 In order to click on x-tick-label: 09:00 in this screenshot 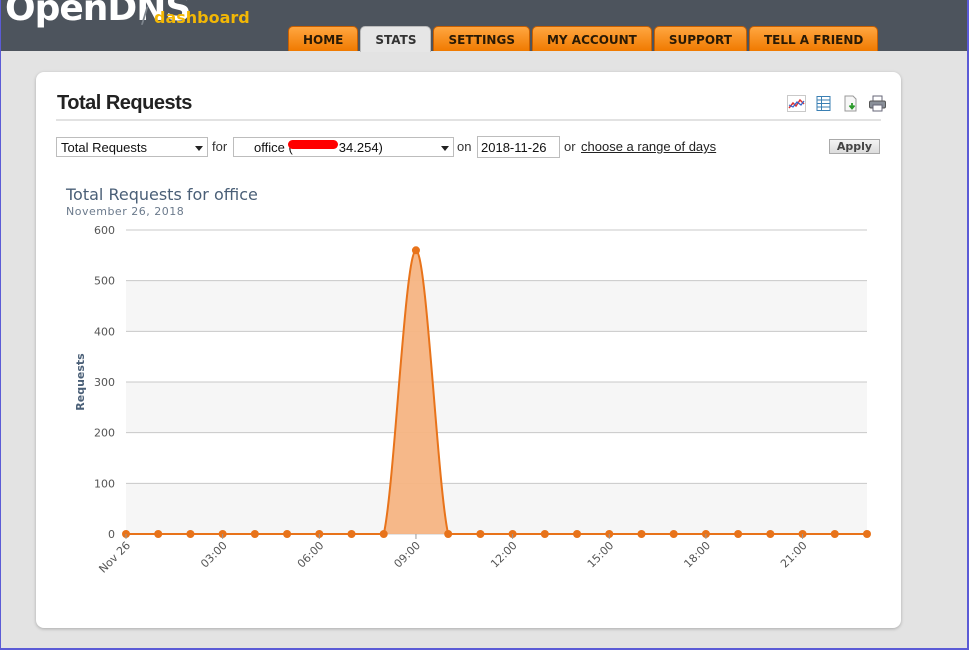, I will do `click(407, 555)`.